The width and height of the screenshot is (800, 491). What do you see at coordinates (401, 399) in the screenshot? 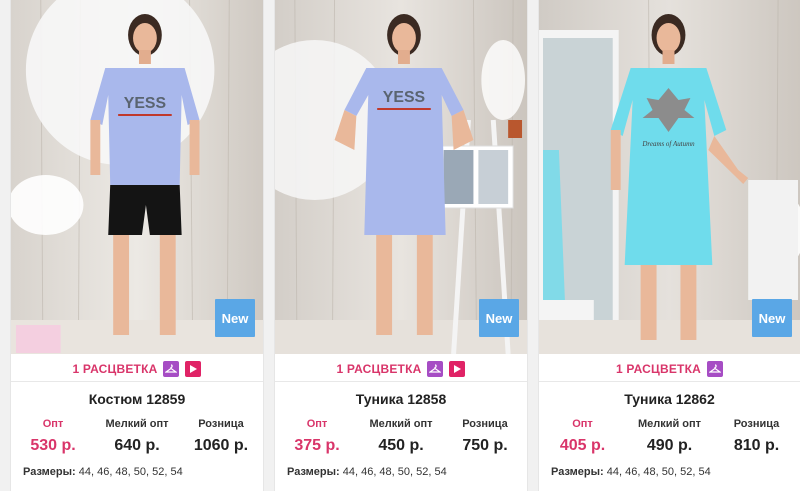
I see `product-title: Туника 12858` at bounding box center [401, 399].